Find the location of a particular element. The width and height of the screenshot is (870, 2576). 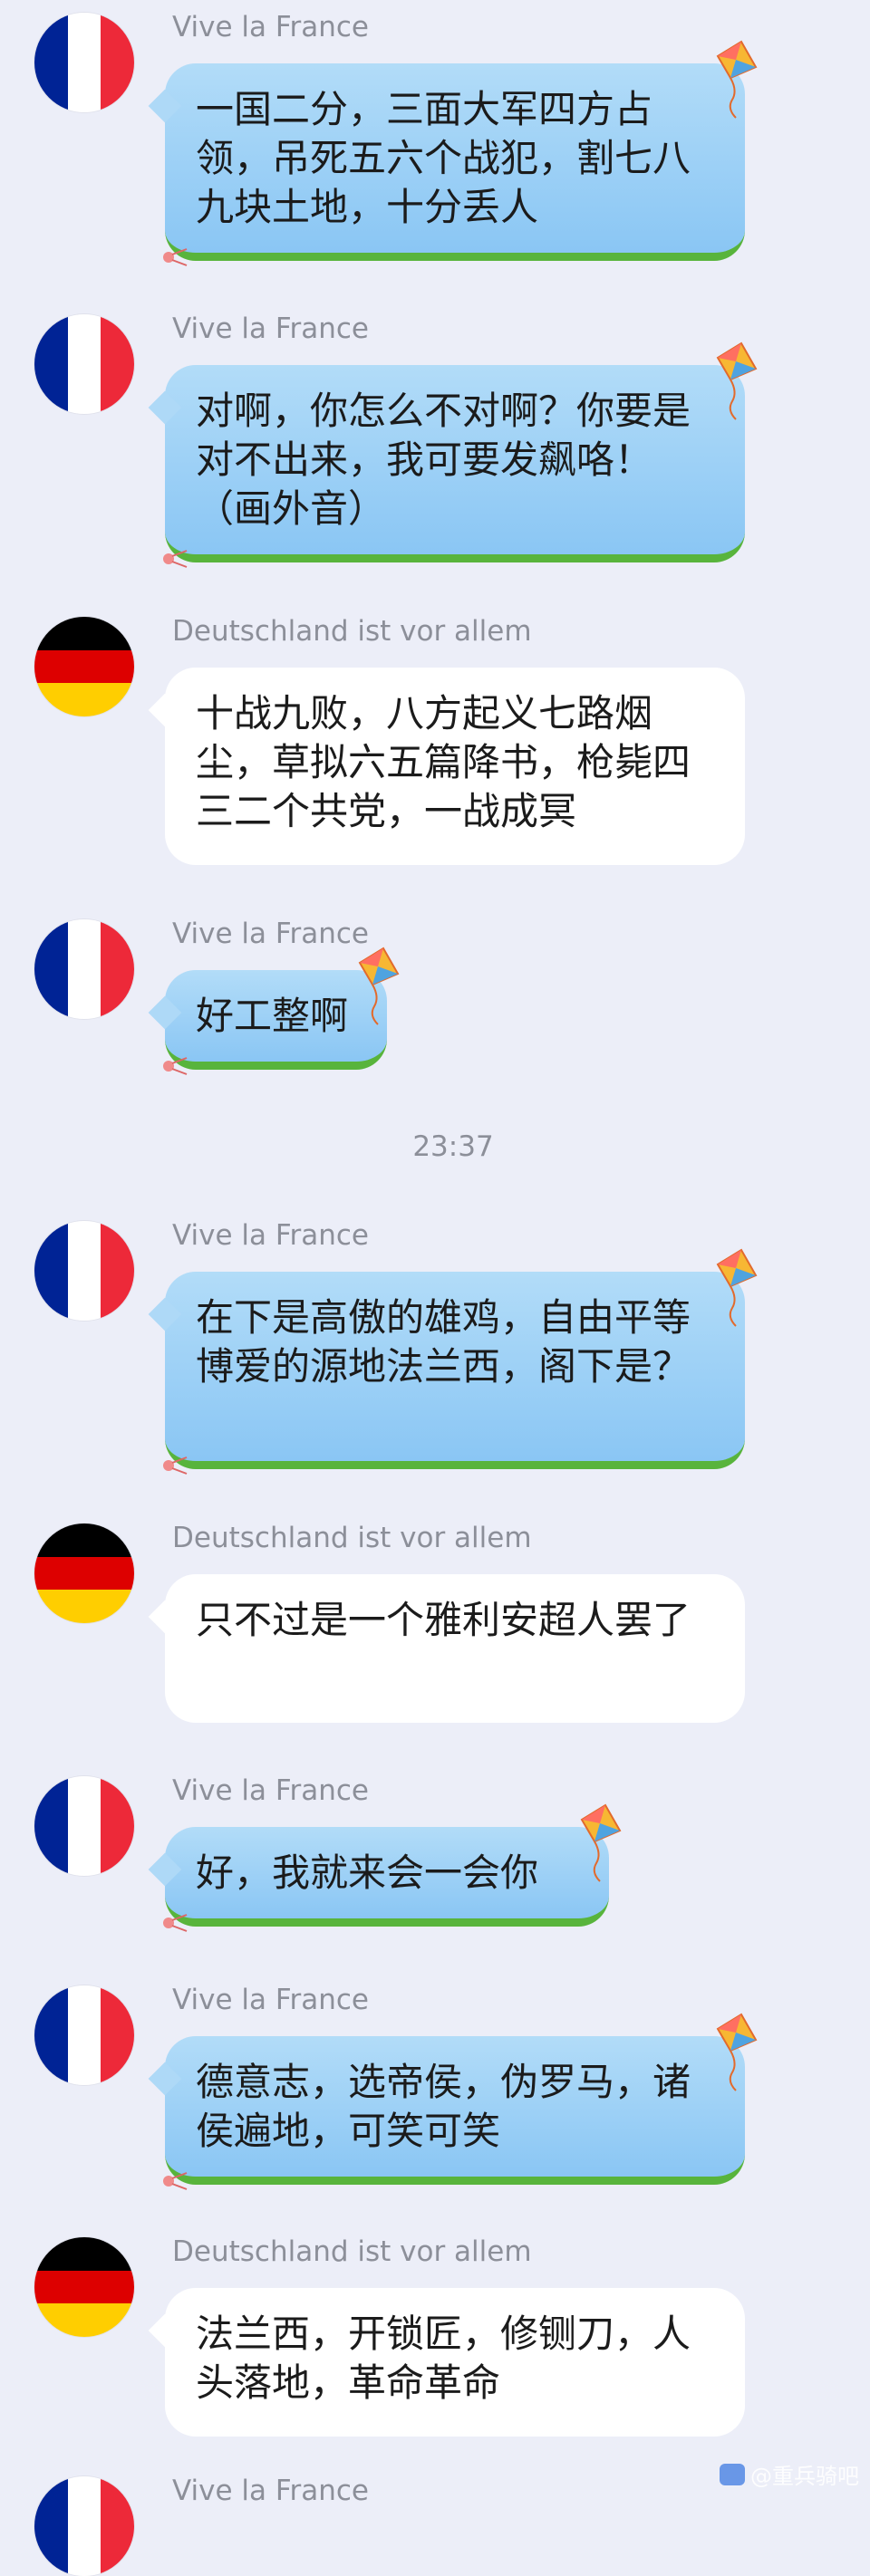

message-text: 德意志，选帝侯，伪罗马，诸侯遍地，可笑可笑 is located at coordinates (443, 2106).